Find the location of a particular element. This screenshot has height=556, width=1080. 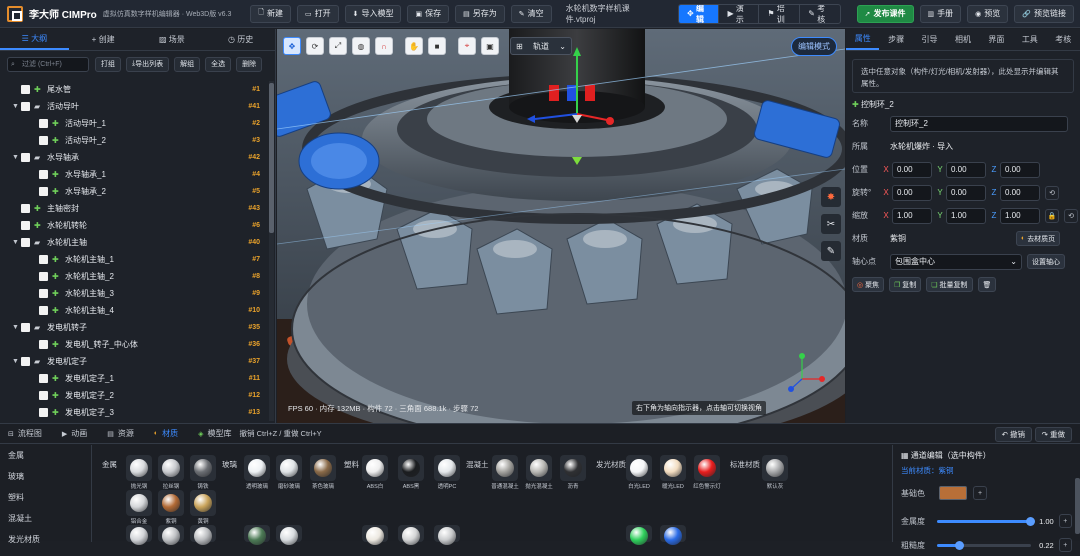

save-as-button: ▤ 另存为 is located at coordinates (480, 13).